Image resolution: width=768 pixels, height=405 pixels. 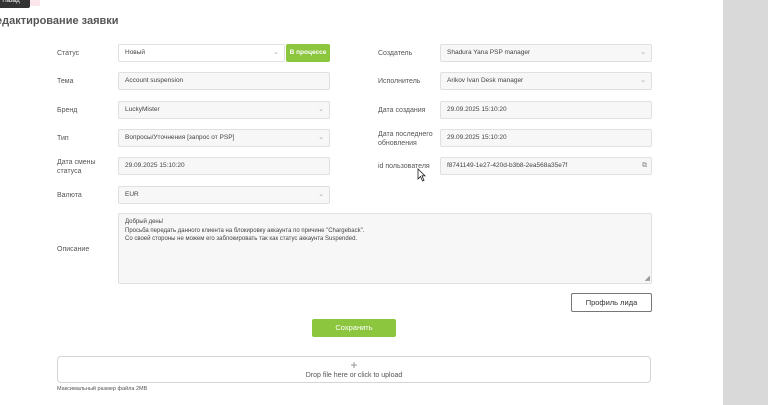 What do you see at coordinates (354, 328) in the screenshot?
I see `save-button: Сохранить` at bounding box center [354, 328].